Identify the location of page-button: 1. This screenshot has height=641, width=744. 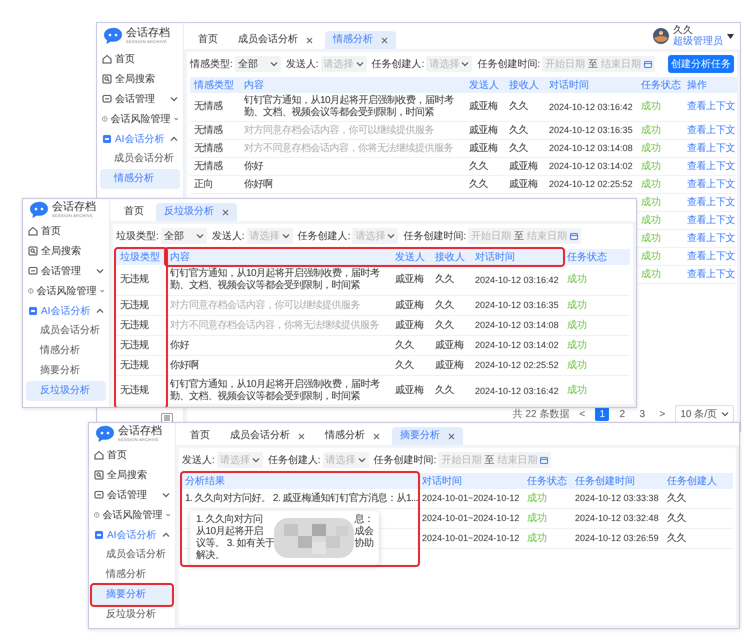
(602, 414).